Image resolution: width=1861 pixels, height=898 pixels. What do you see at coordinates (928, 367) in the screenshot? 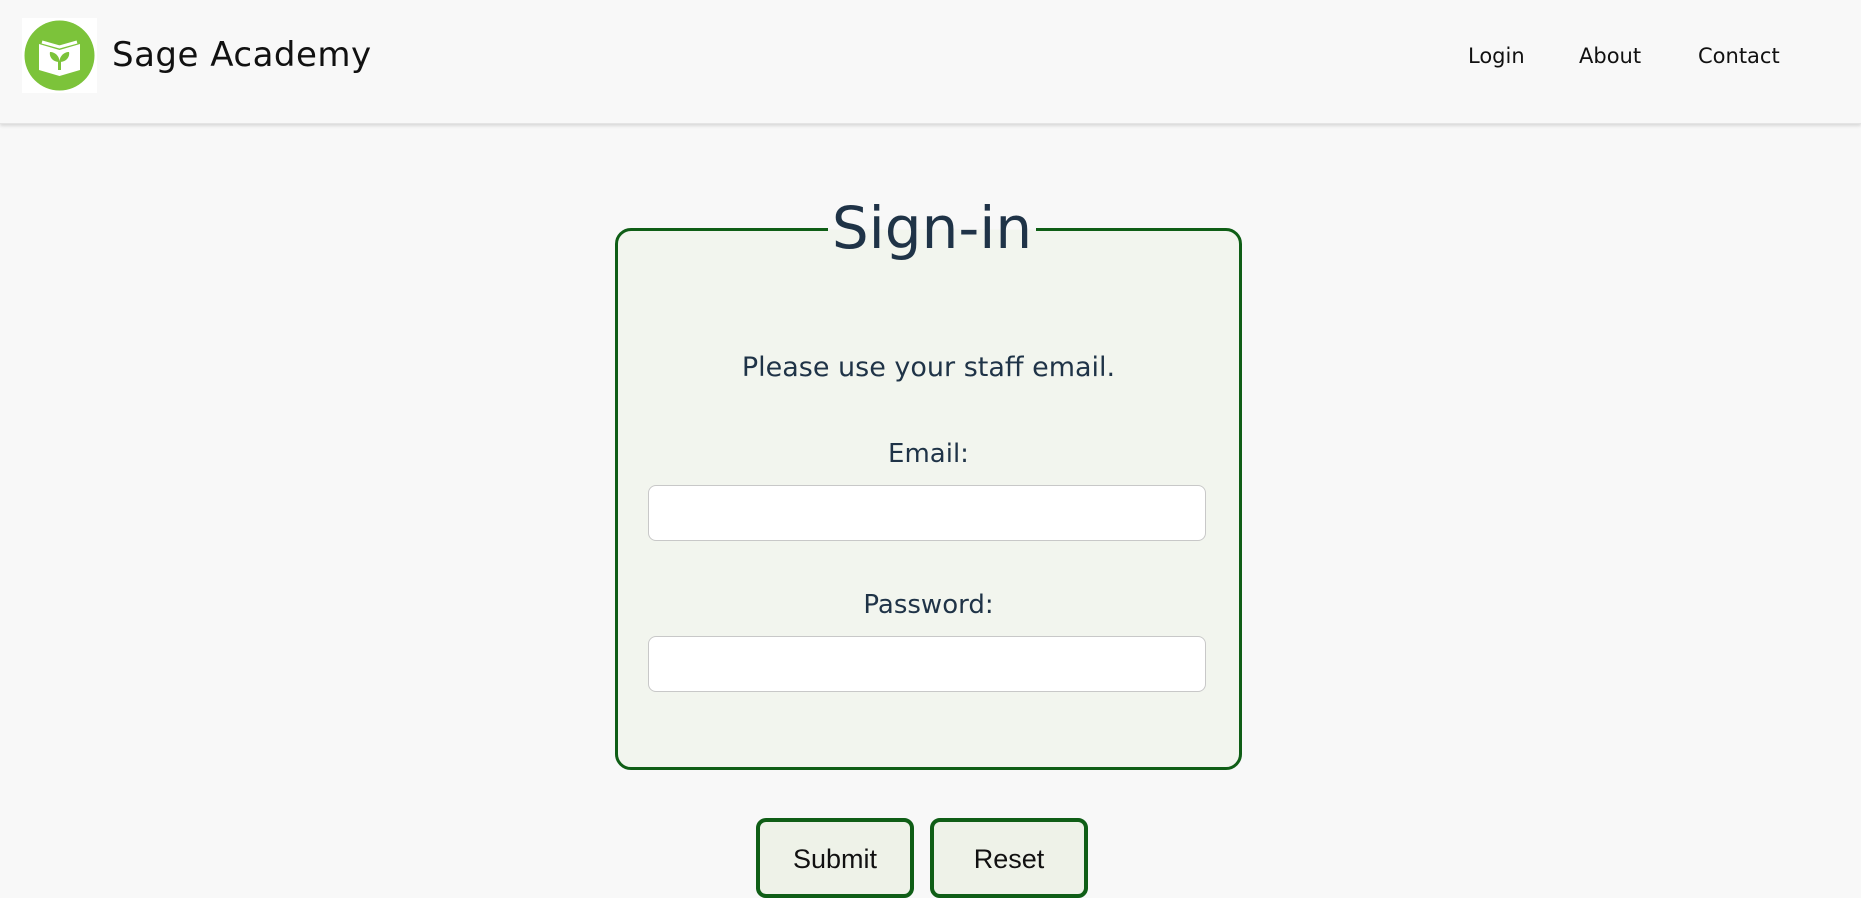
I see `signin-hint: Please use your staff email.` at bounding box center [928, 367].